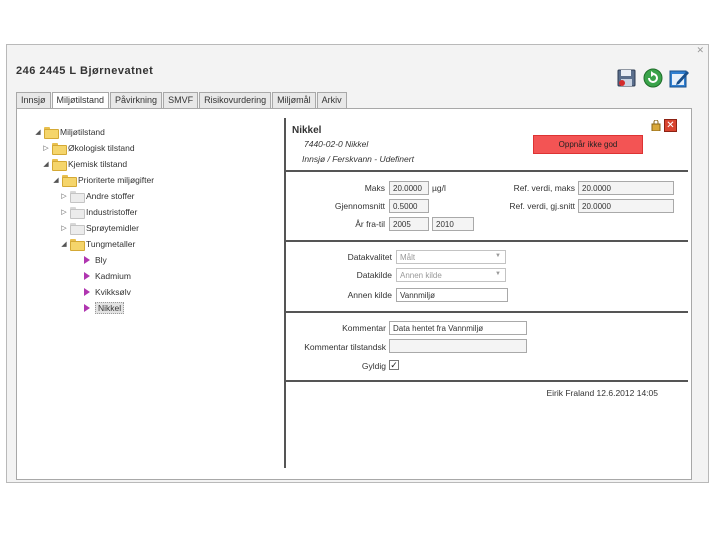 The width and height of the screenshot is (720, 540). I want to click on gjennomsnitt-field: 0.5000, so click(409, 206).